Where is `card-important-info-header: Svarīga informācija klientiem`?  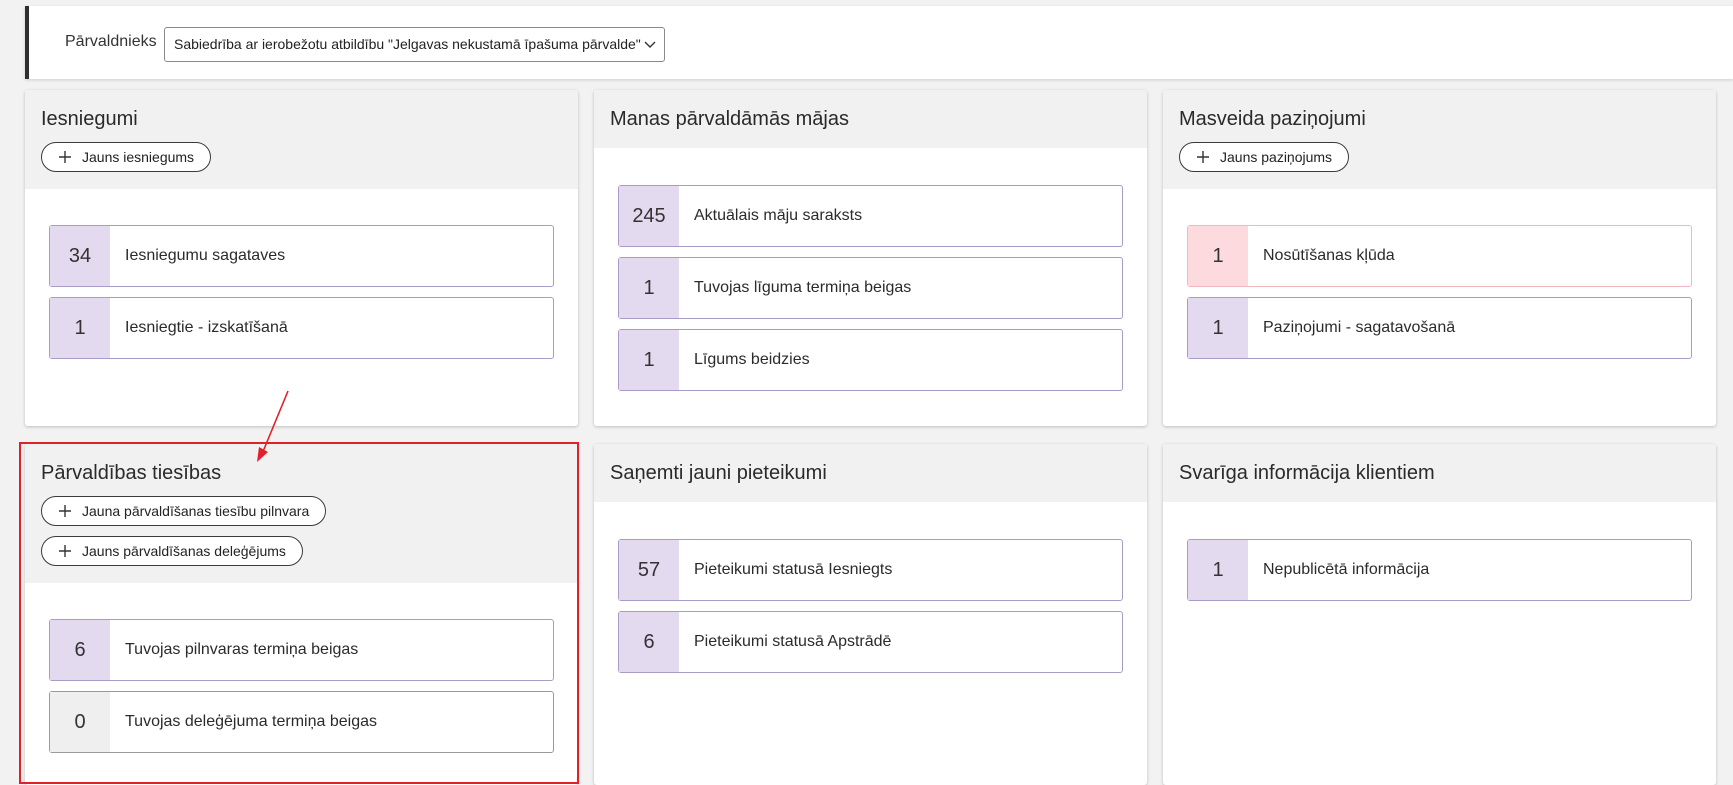
card-important-info-header: Svarīga informācija klientiem is located at coordinates (1439, 473).